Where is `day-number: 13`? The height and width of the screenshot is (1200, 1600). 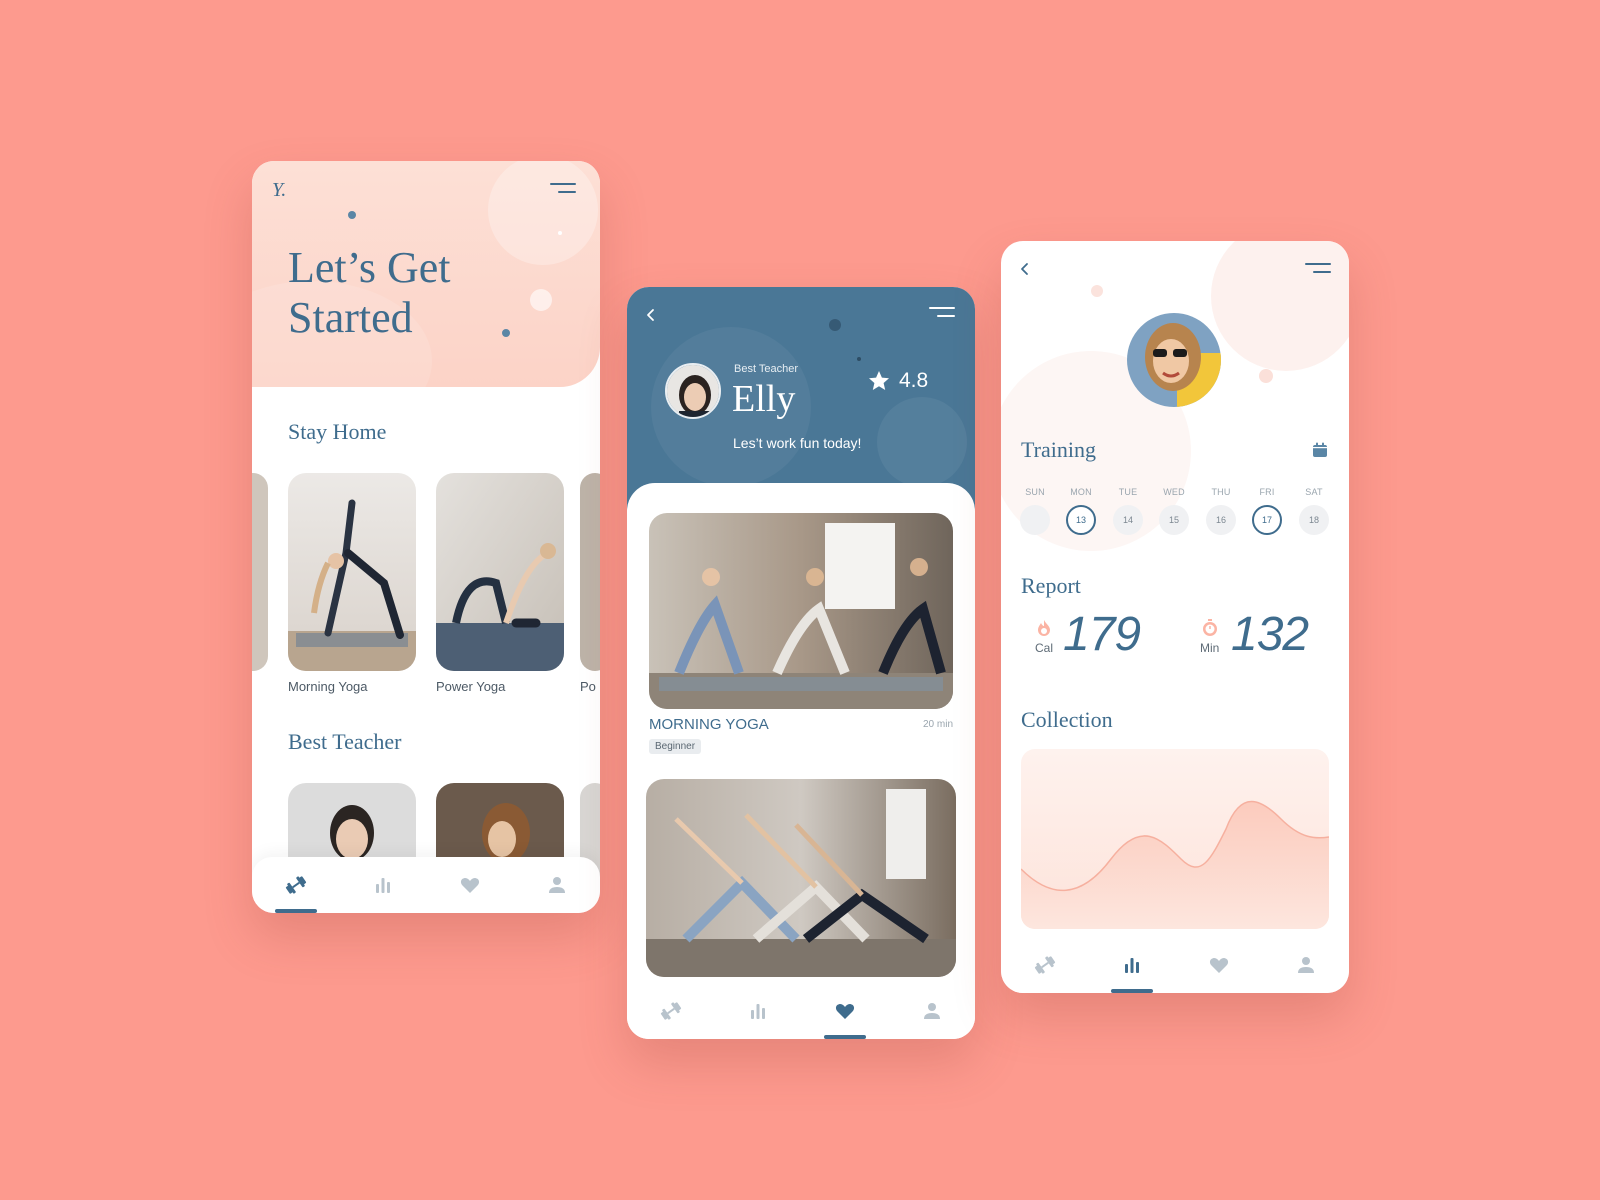 day-number: 13 is located at coordinates (1081, 520).